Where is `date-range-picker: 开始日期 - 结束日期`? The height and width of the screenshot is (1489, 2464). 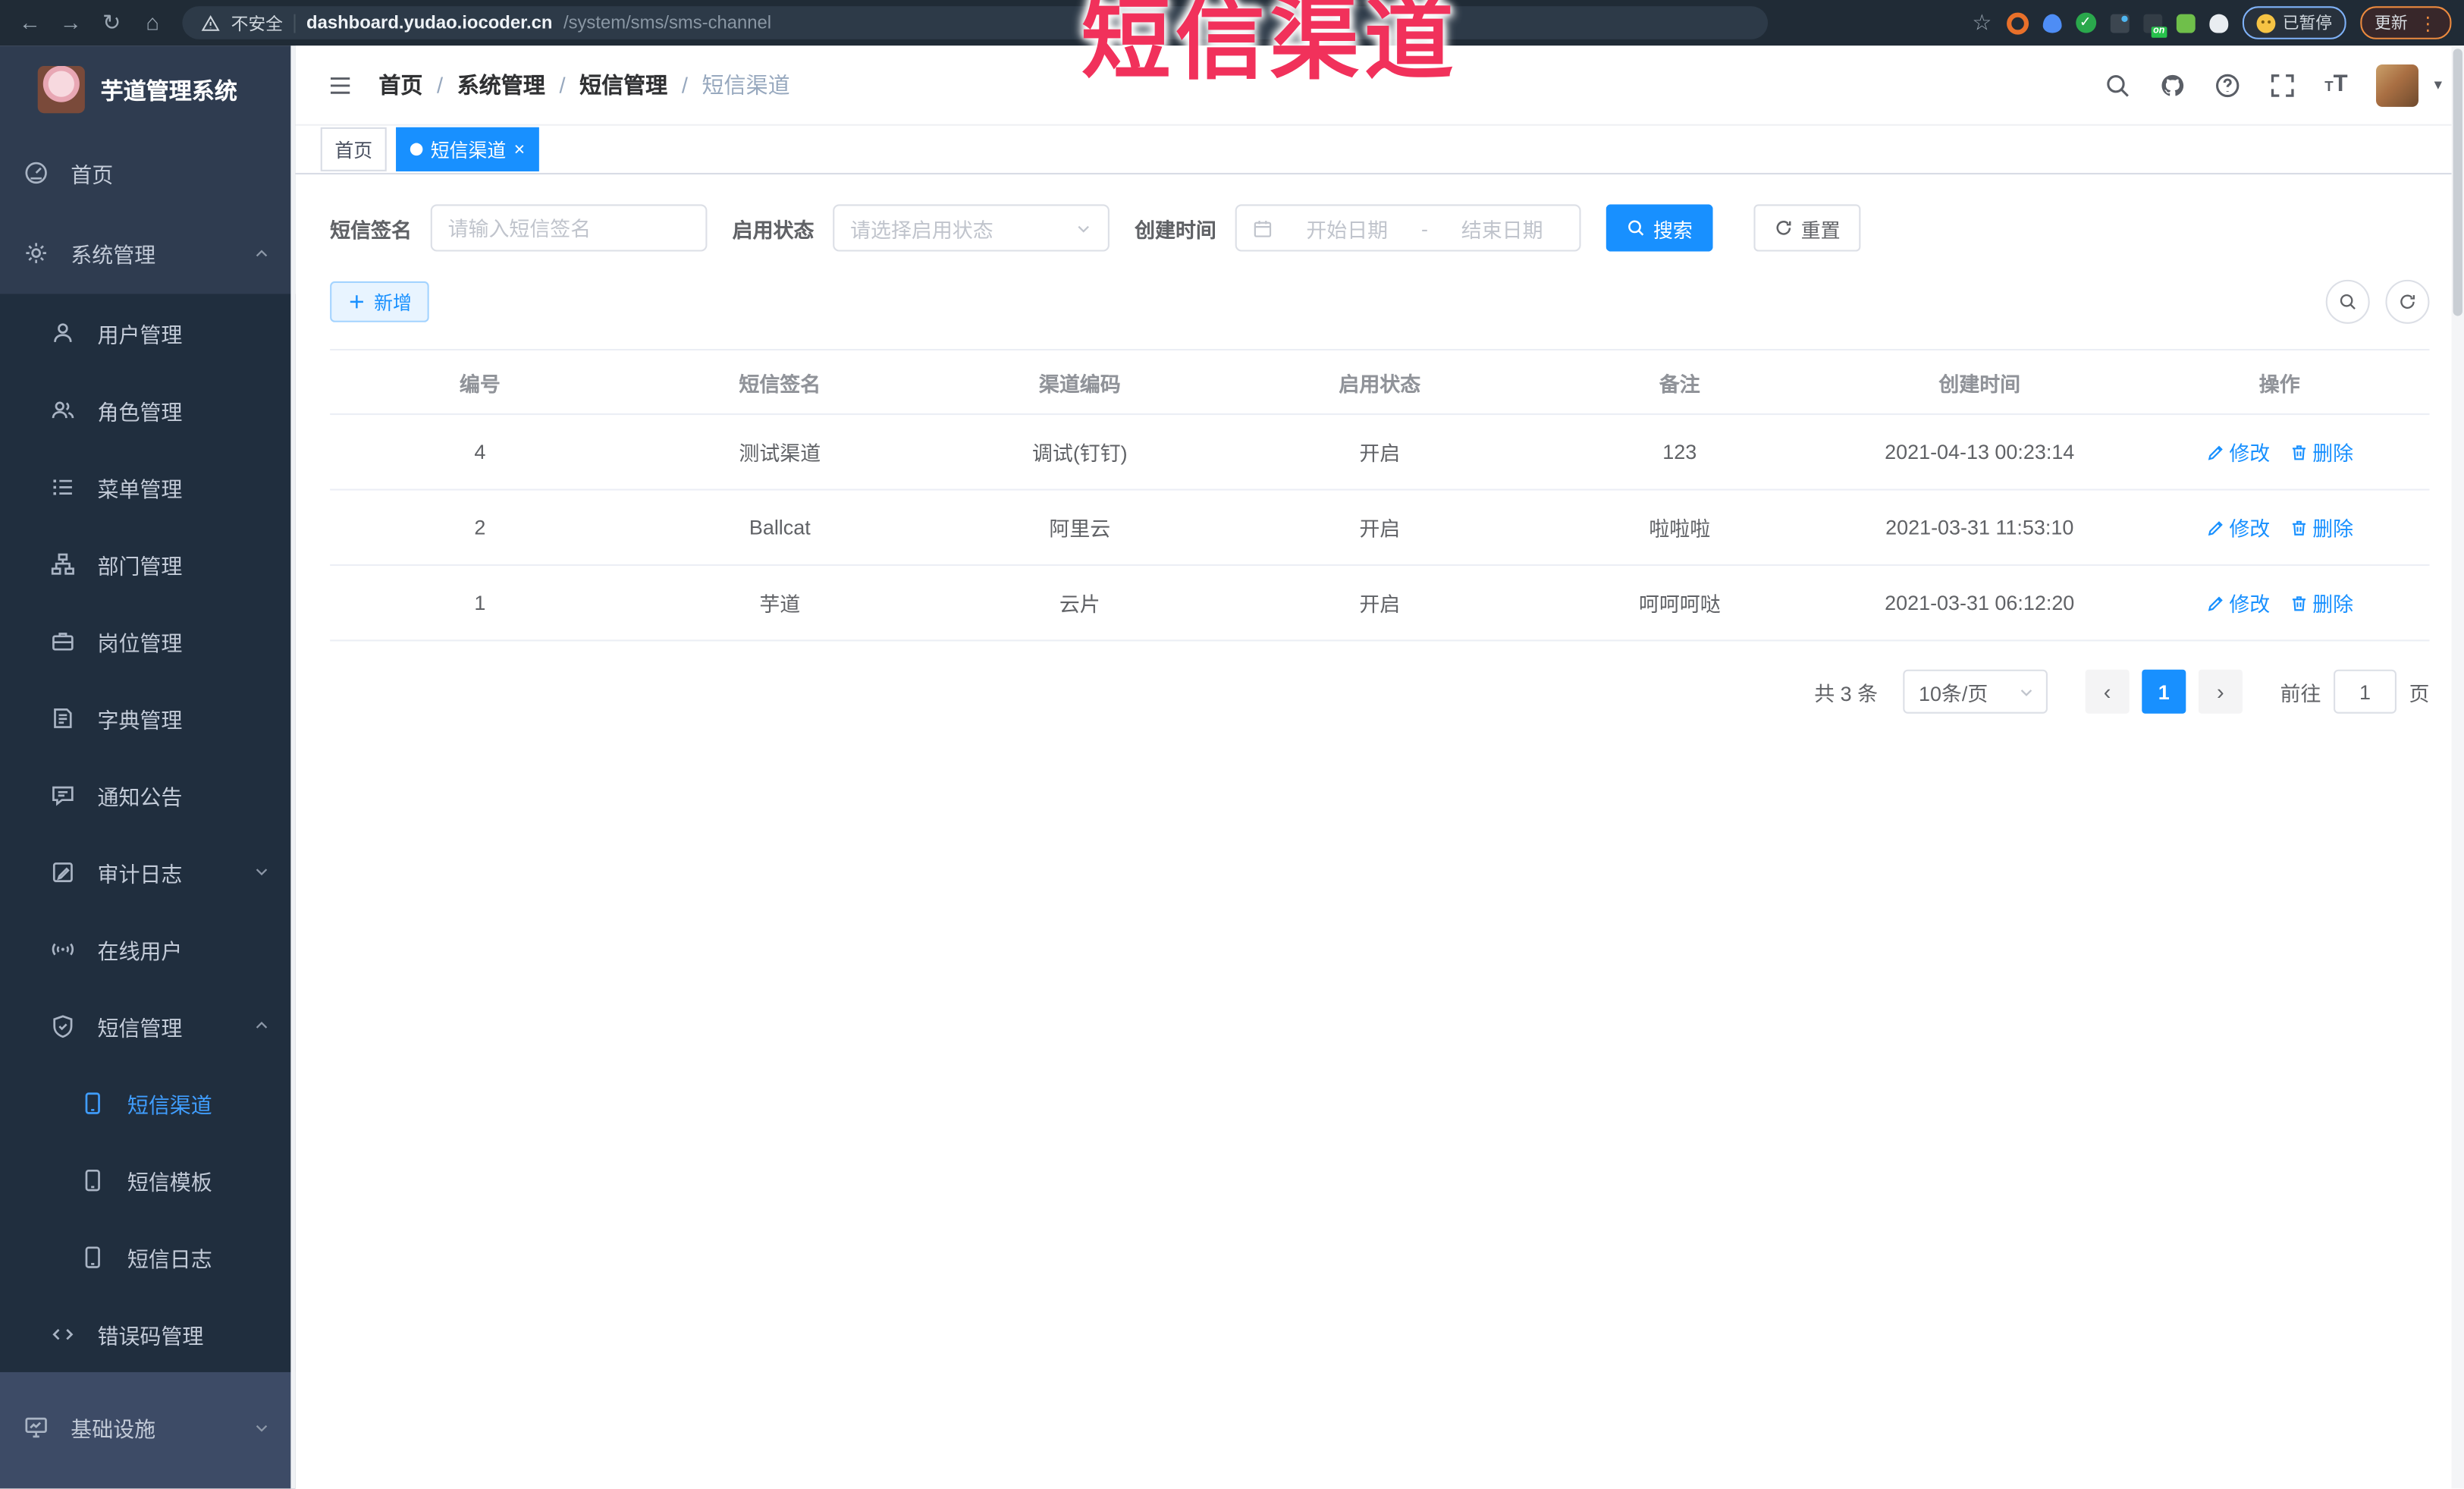
date-range-picker: 开始日期 - 结束日期 is located at coordinates (1408, 228).